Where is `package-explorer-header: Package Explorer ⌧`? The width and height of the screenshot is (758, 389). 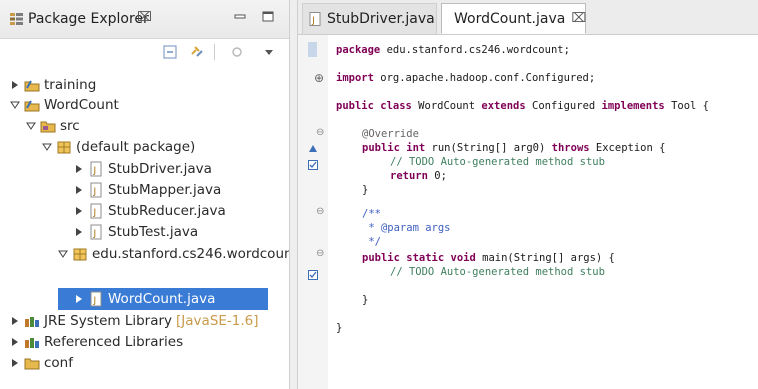
package-explorer-header: Package Explorer ⌧ is located at coordinates (144, 19).